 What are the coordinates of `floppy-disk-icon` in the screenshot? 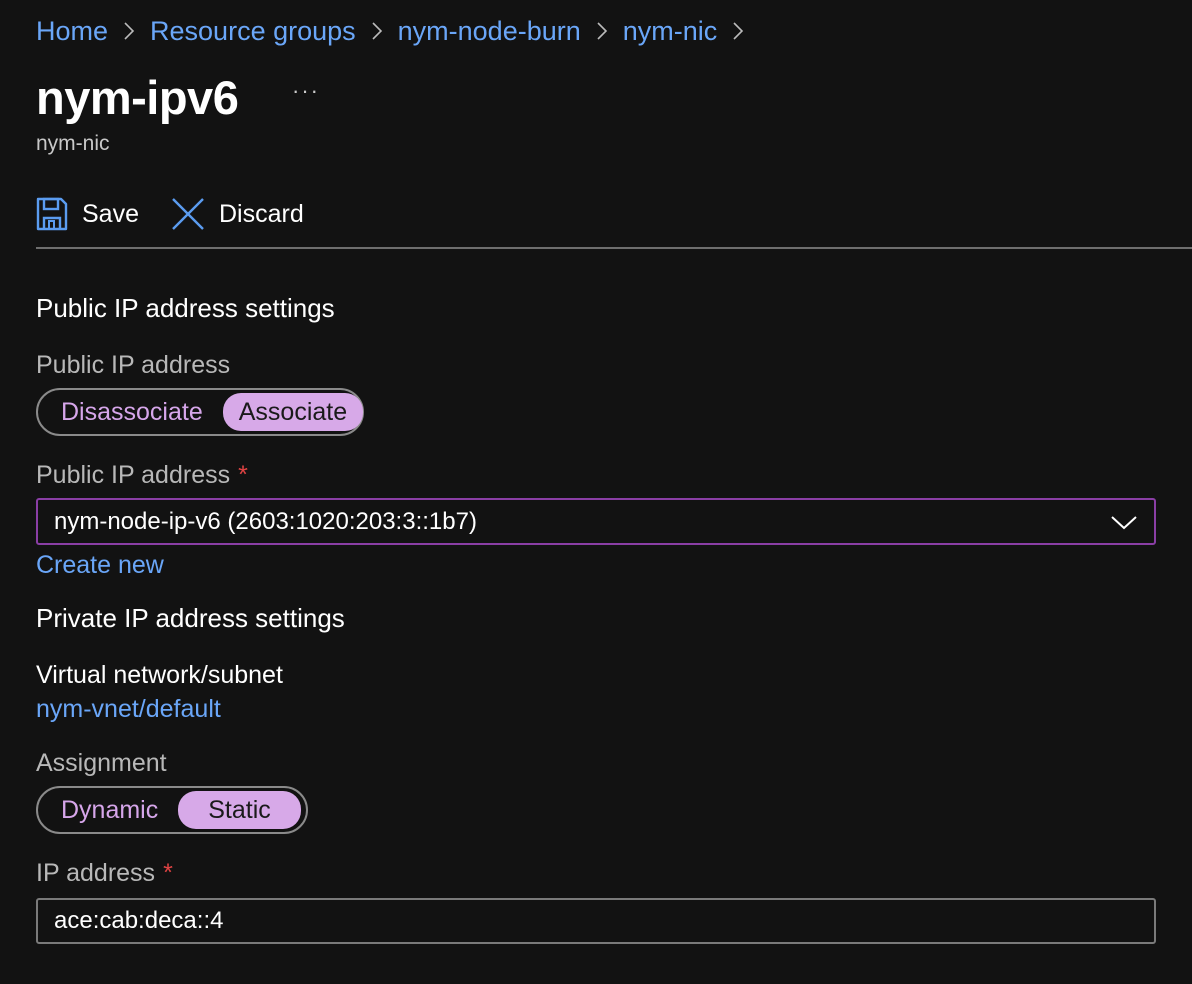 It's located at (52, 214).